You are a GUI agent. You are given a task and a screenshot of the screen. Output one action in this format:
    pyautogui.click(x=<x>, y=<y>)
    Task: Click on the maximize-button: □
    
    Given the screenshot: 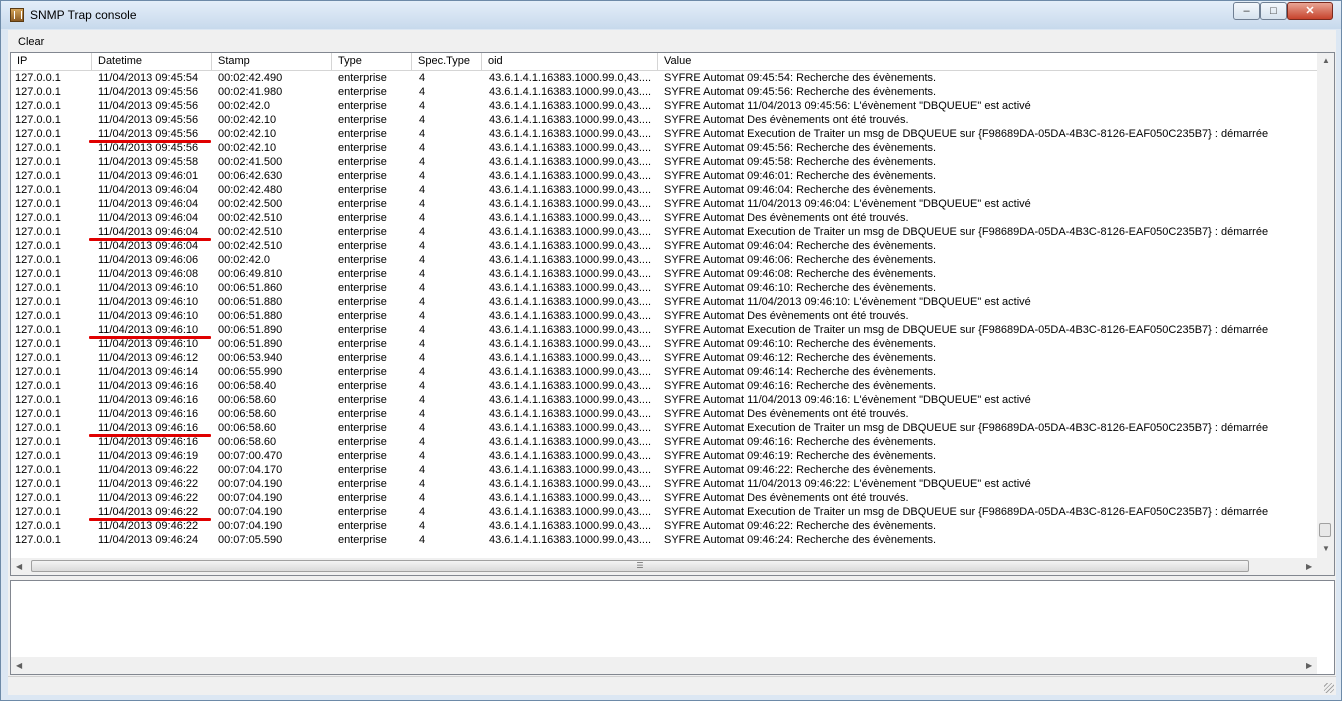 What is the action you would take?
    pyautogui.click(x=1273, y=11)
    